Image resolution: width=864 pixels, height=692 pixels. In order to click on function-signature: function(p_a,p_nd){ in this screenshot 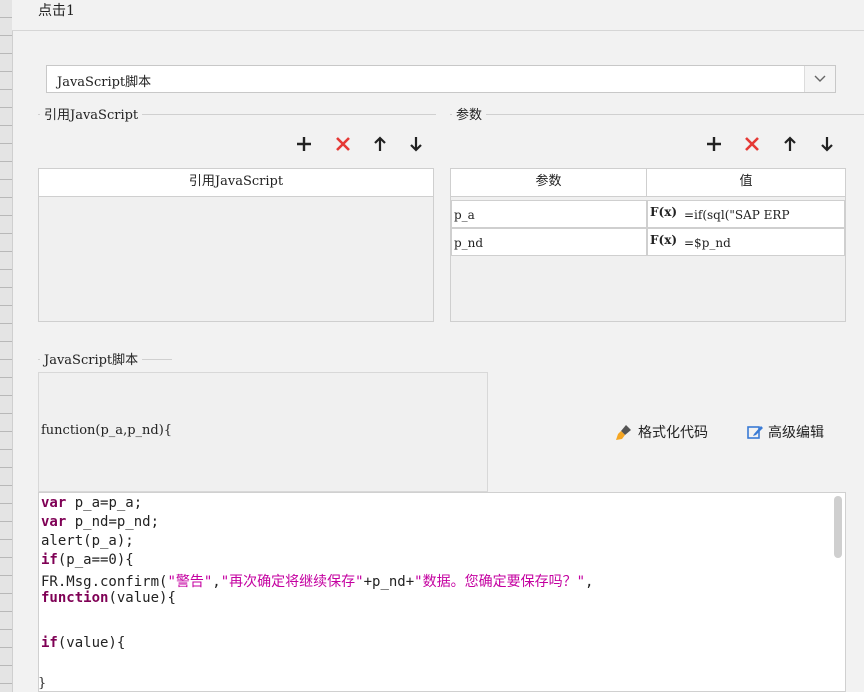, I will do `click(107, 430)`.